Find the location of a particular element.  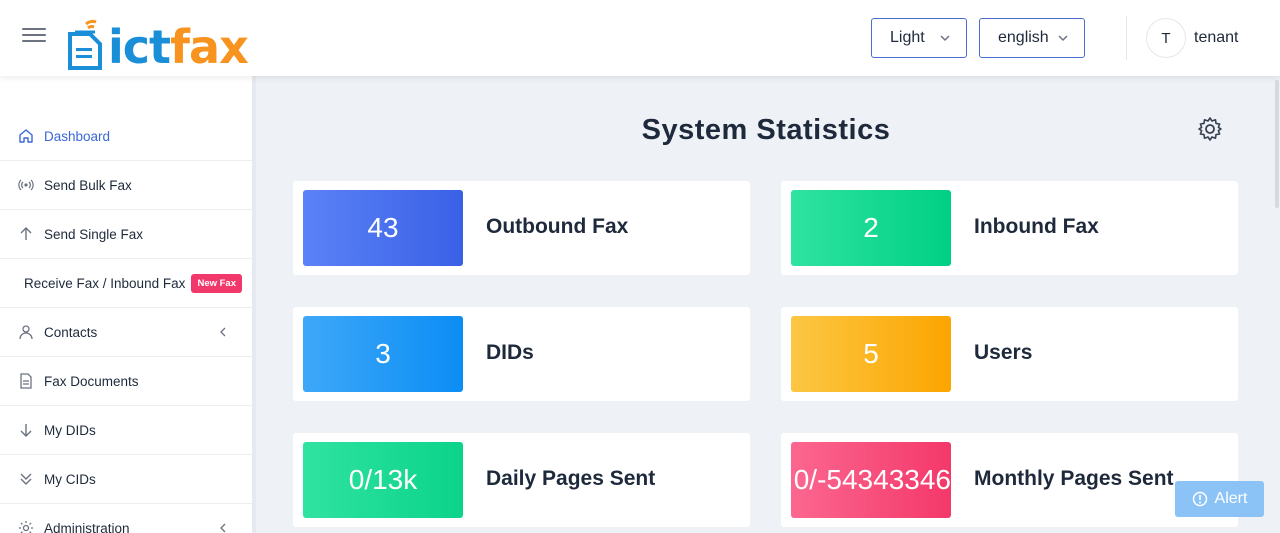

user-name: tenant is located at coordinates (1216, 38).